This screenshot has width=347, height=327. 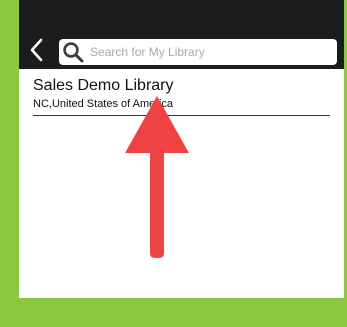 I want to click on search-toolbar, so click(x=181, y=52).